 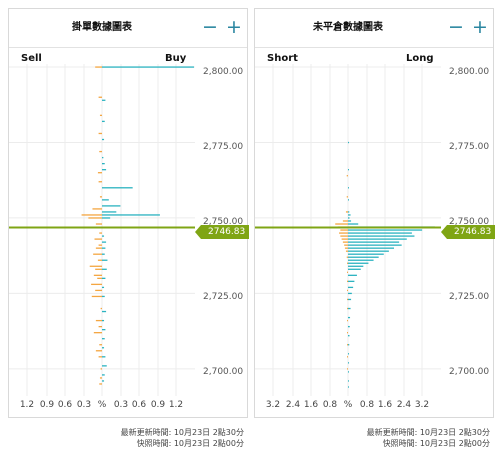 I want to click on orders-panel-header: 掛單數據圖表 − +, so click(x=128, y=28).